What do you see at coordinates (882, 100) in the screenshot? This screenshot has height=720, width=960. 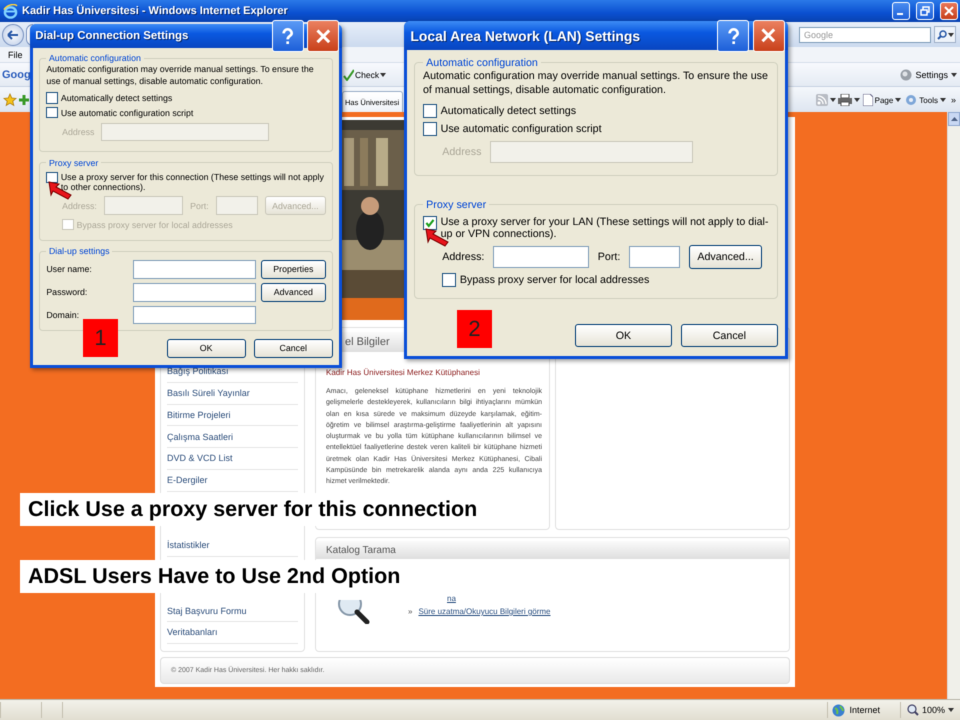 I see `page-menu-button: Page` at bounding box center [882, 100].